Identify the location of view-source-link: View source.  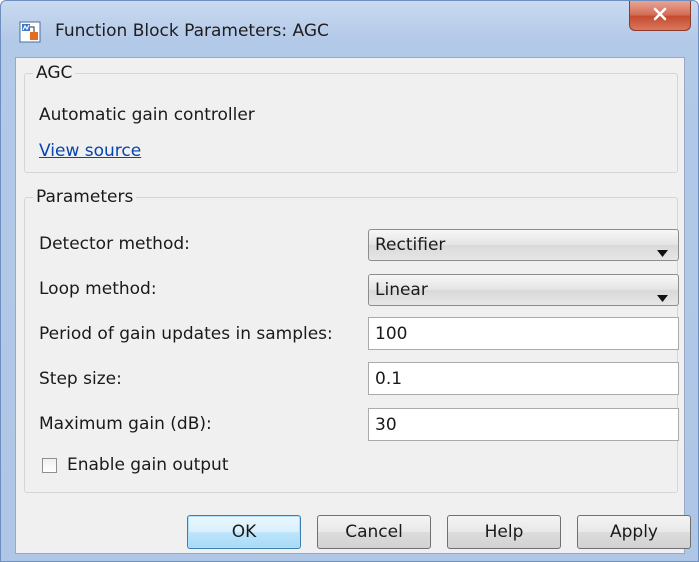
(90, 151).